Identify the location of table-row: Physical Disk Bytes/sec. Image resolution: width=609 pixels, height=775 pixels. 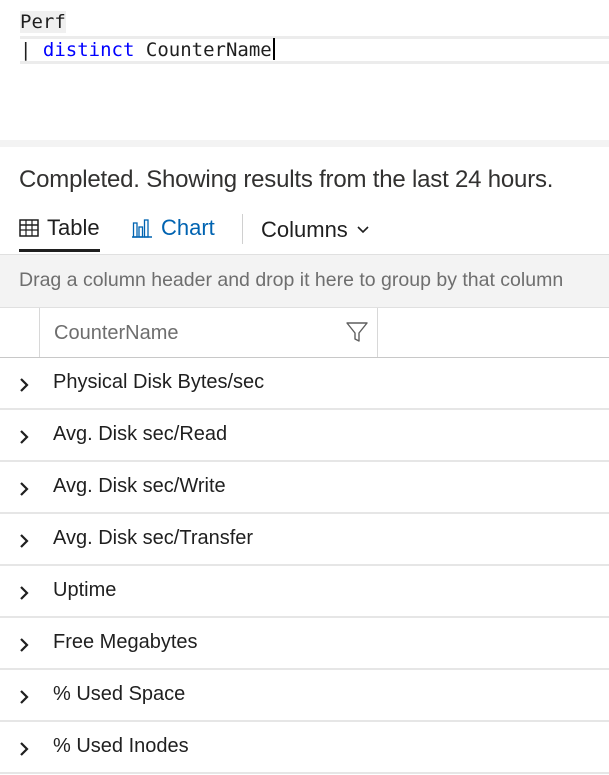
(304, 384).